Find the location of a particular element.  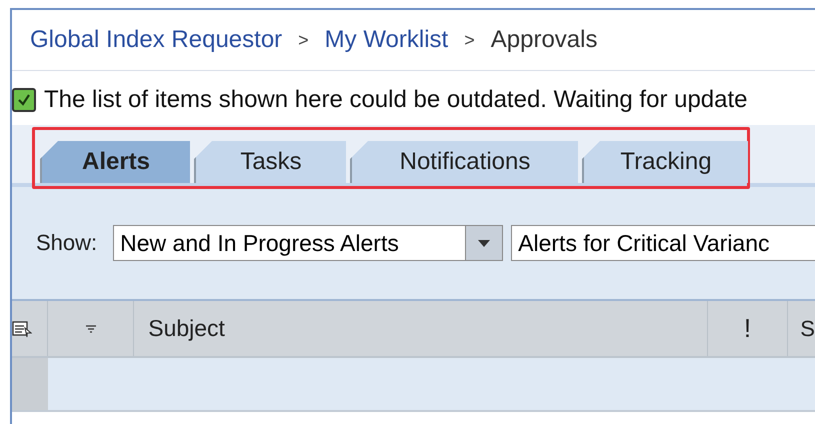

category-dropdown: Alerts for Critical Varianc is located at coordinates (663, 243).